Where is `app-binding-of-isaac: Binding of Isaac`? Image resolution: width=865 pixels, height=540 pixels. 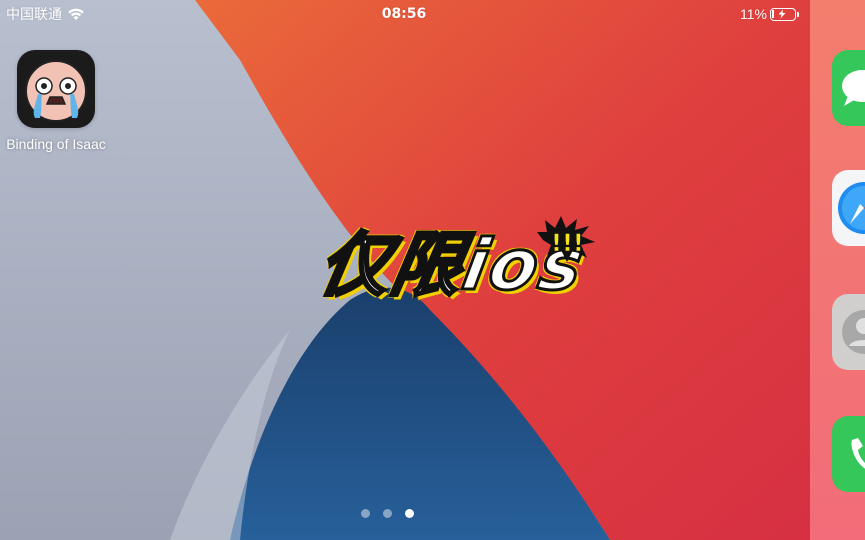
app-binding-of-isaac: Binding of Isaac is located at coordinates (56, 101).